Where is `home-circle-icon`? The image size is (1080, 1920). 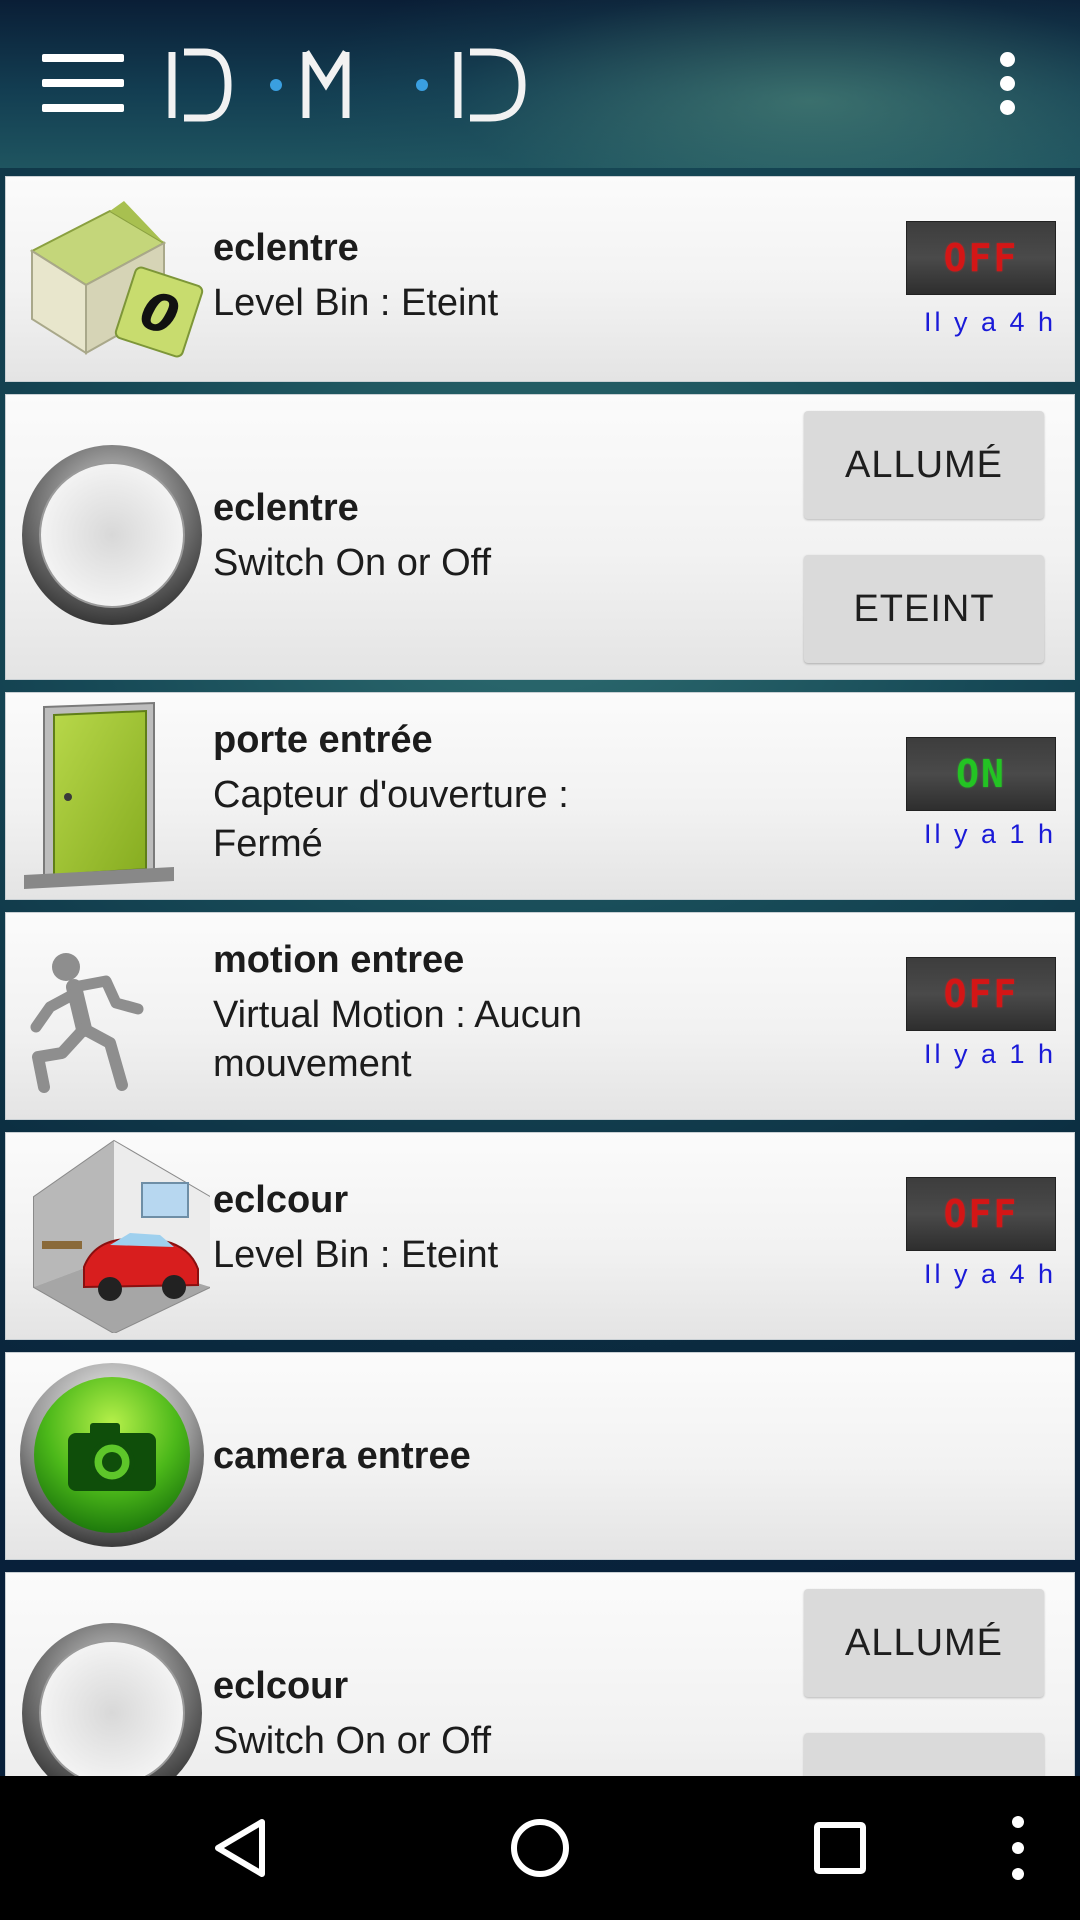 home-circle-icon is located at coordinates (540, 1848).